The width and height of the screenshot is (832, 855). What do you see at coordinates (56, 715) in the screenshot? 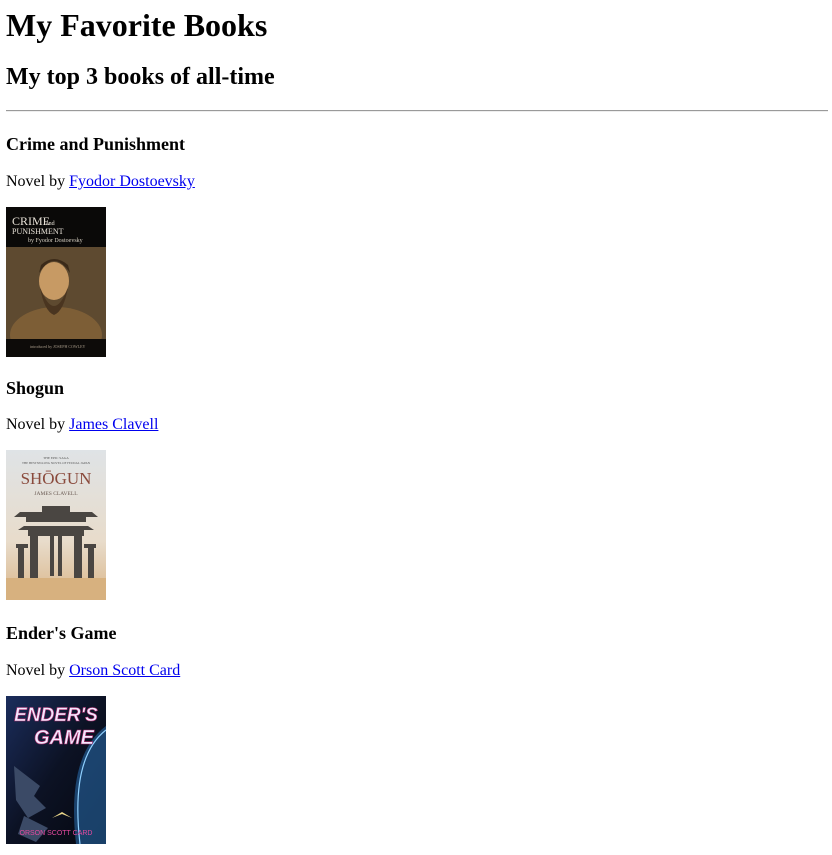
I see `cover-title-line1: ENDER'S` at bounding box center [56, 715].